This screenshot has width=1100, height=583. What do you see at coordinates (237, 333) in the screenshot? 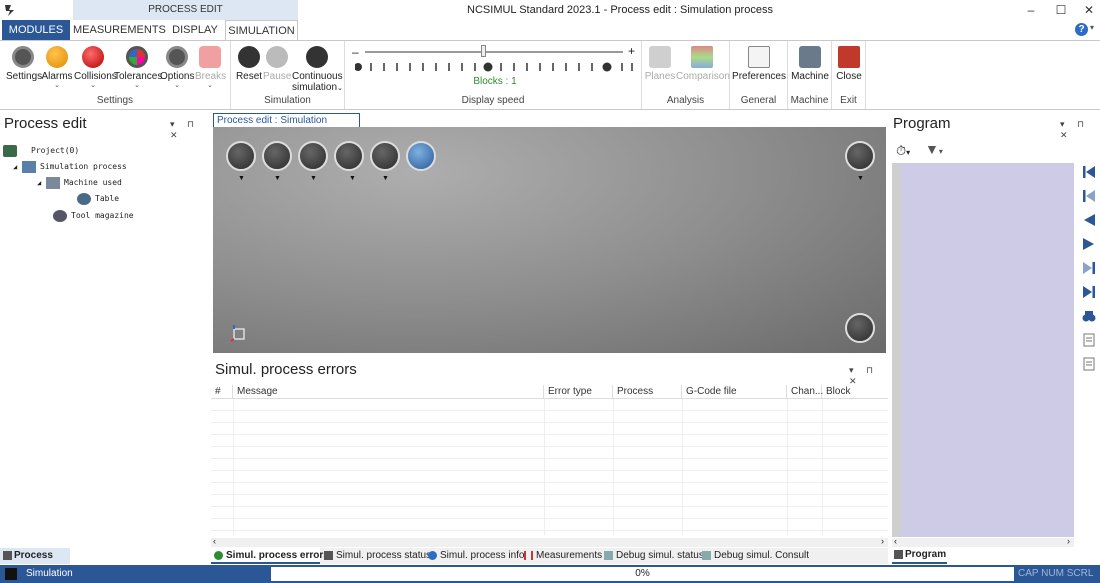
I see `axis-triad-icon` at bounding box center [237, 333].